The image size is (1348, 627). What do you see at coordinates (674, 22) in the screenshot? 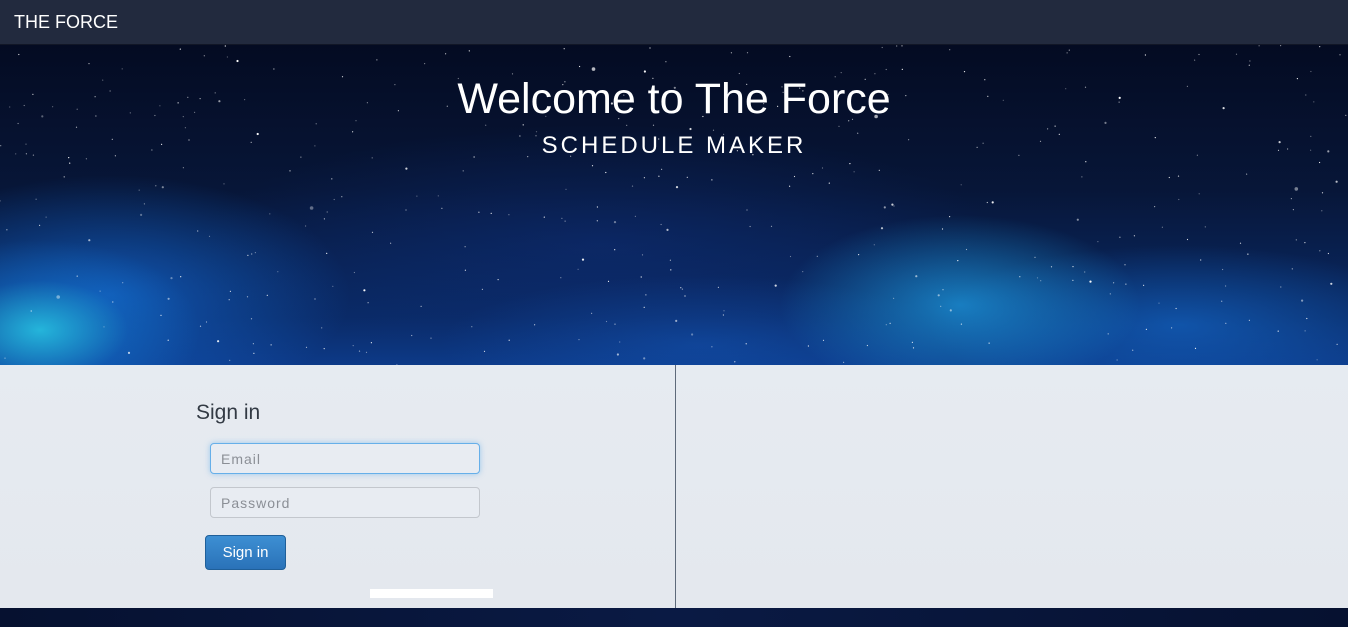
I see `top-navbar: THE FORCE` at bounding box center [674, 22].